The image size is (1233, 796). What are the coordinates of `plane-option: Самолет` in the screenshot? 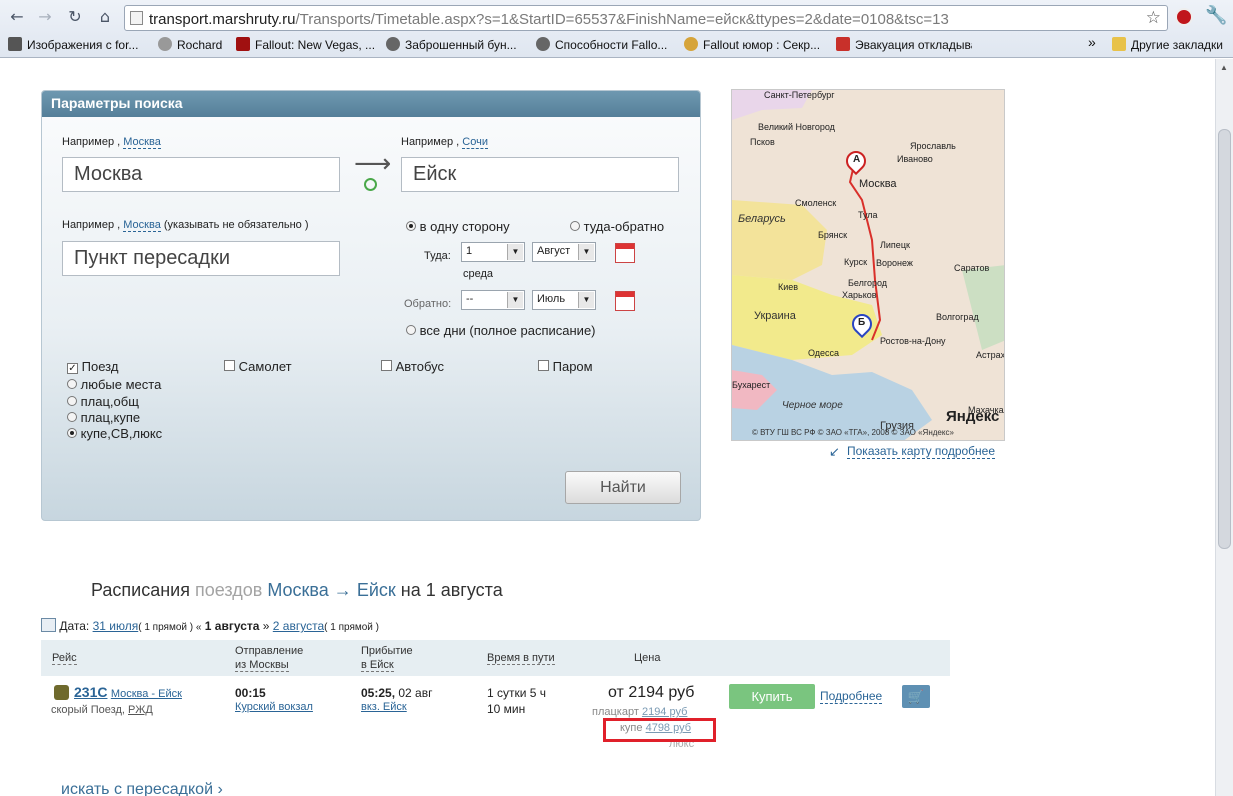 It's located at (258, 366).